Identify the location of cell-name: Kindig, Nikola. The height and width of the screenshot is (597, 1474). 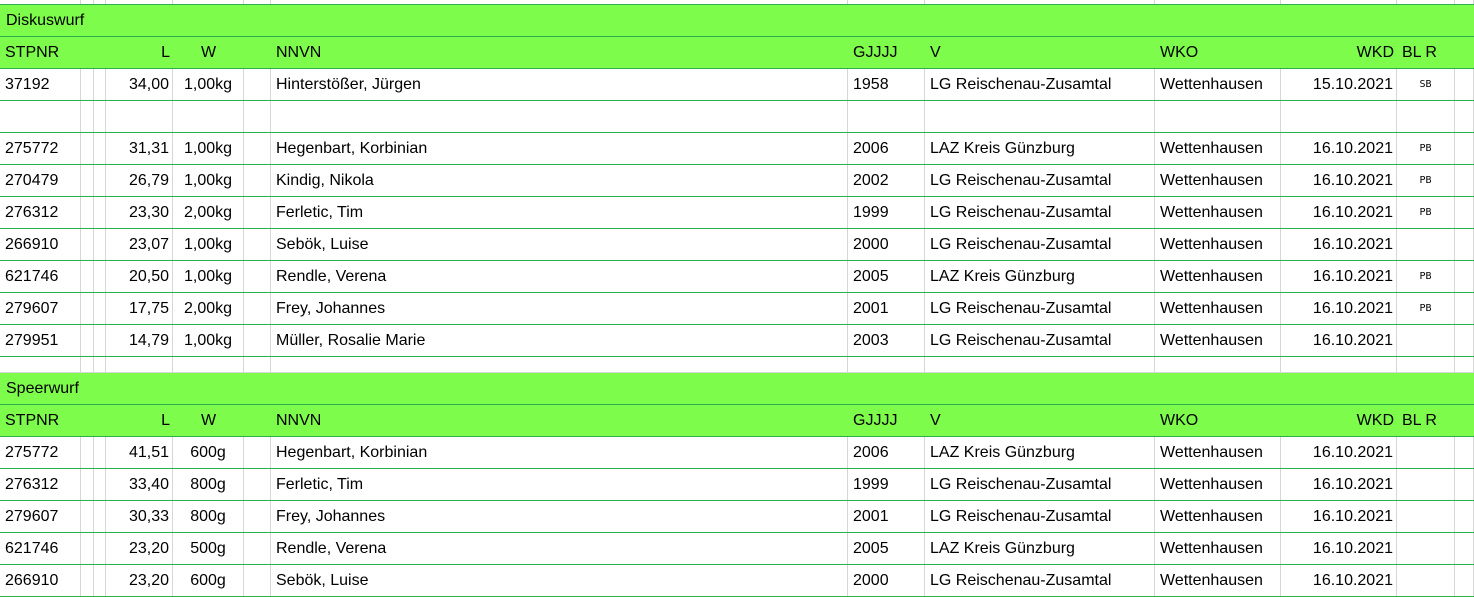
(559, 180).